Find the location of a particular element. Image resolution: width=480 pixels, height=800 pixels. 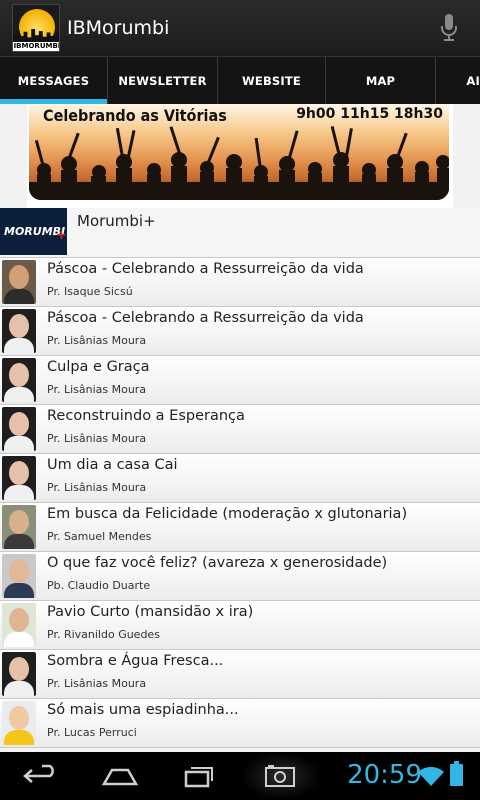

thumb-plus: + is located at coordinates (61, 235).